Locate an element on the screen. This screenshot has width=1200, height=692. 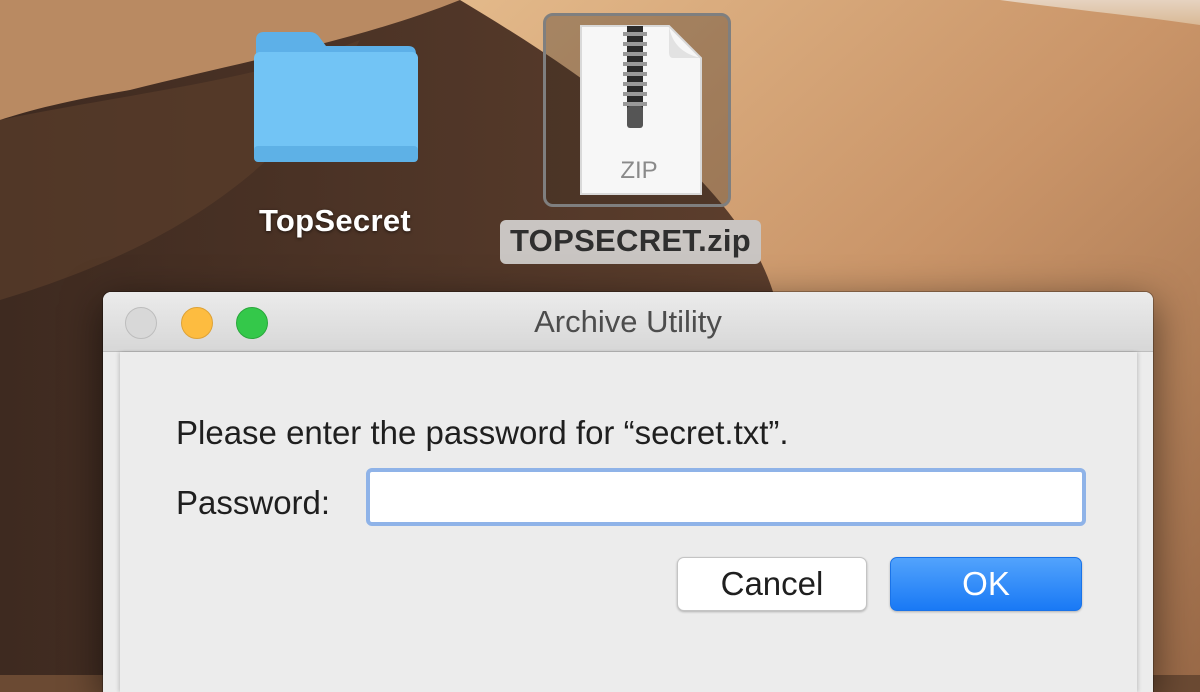
zip-desktop-item: ZIP TOPSECRET.zip is located at coordinates (640, 138).